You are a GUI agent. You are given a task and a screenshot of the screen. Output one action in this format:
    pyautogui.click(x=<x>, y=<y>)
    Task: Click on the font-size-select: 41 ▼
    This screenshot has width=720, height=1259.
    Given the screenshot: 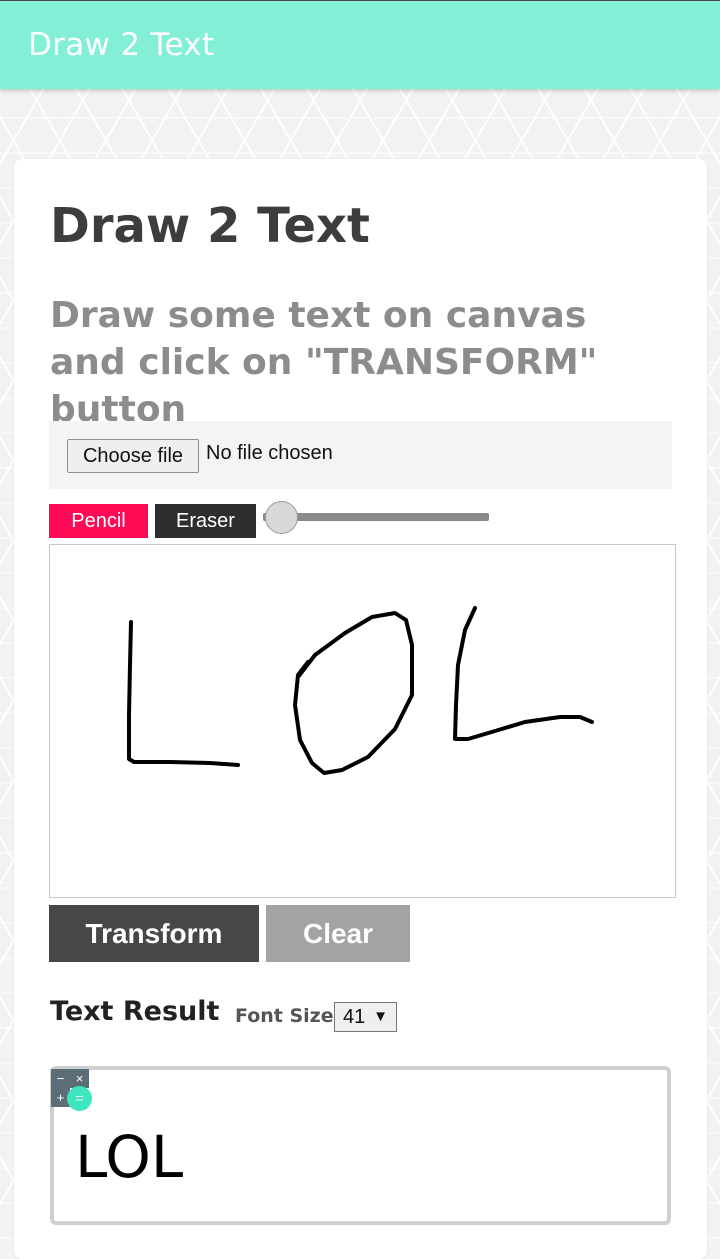 What is the action you would take?
    pyautogui.click(x=365, y=1017)
    